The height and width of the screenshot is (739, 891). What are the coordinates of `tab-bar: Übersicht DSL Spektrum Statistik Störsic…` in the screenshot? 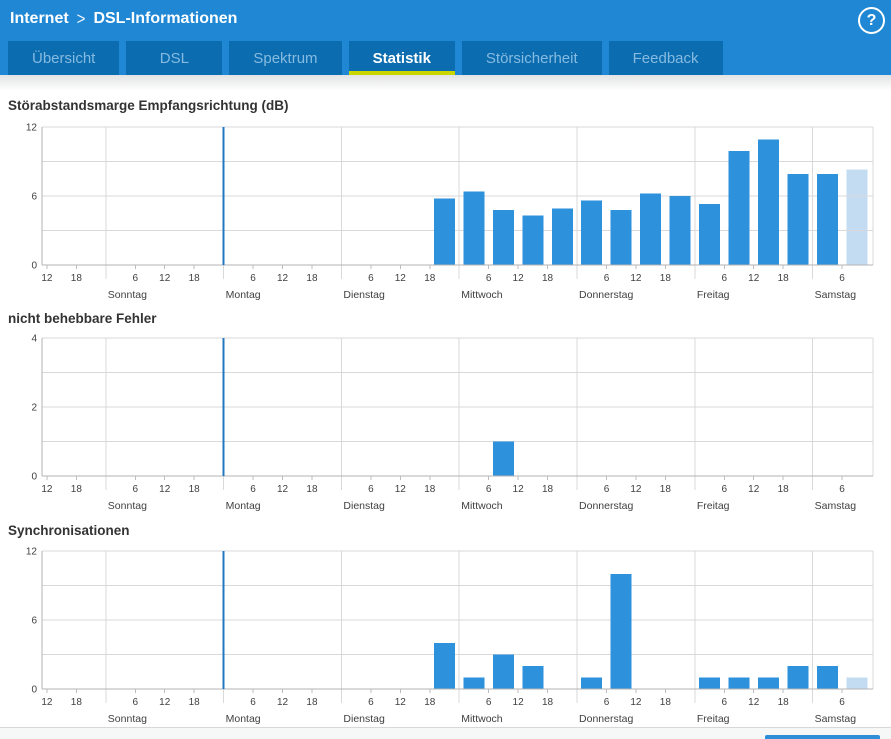 It's located at (445, 56).